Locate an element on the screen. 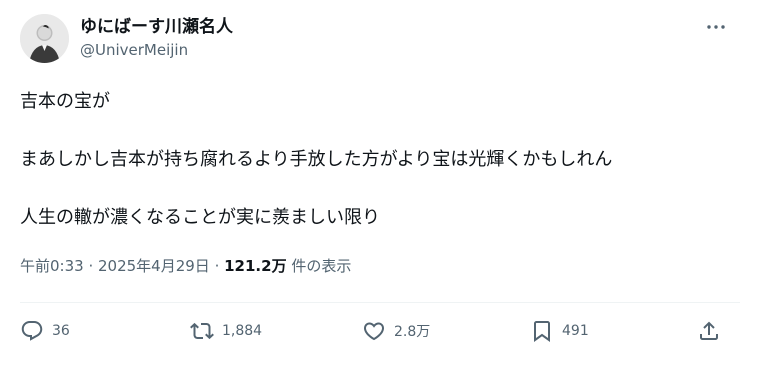  tweet-date: 2025年4月29日 is located at coordinates (154, 266).